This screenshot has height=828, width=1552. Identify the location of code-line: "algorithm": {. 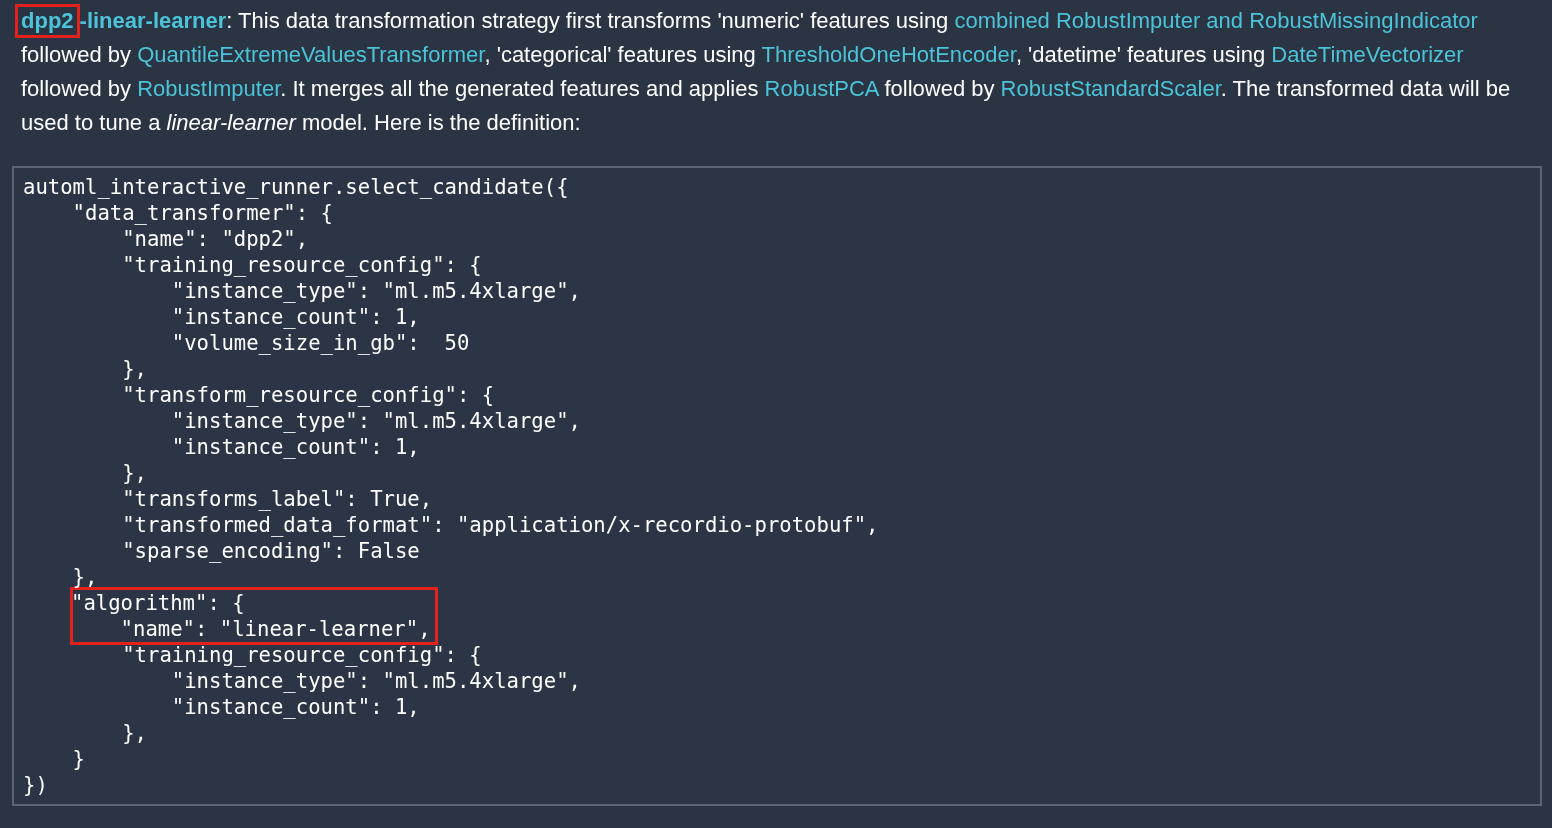
(158, 603).